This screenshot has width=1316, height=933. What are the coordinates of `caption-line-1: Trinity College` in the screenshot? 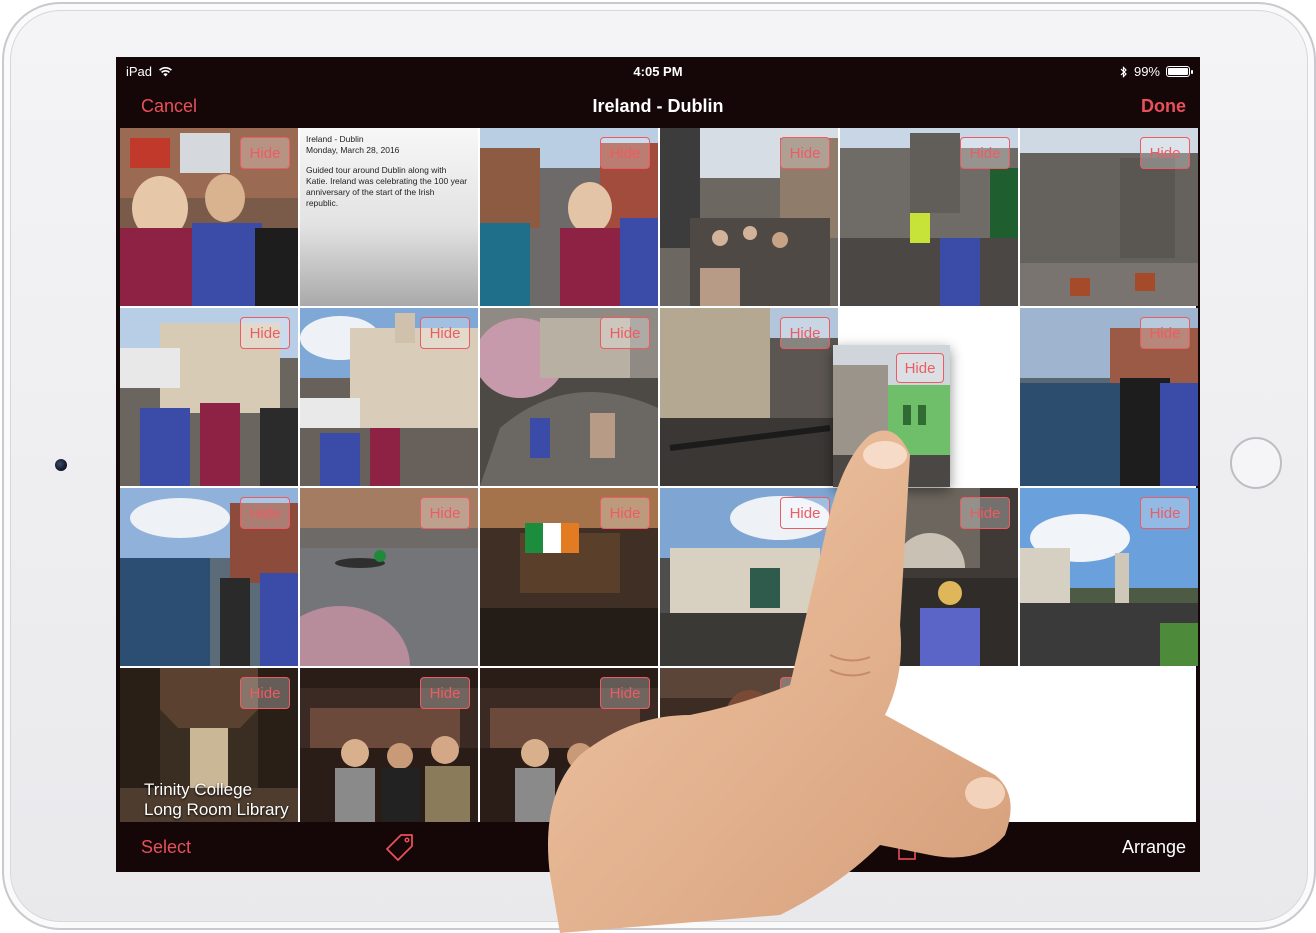 It's located at (198, 789).